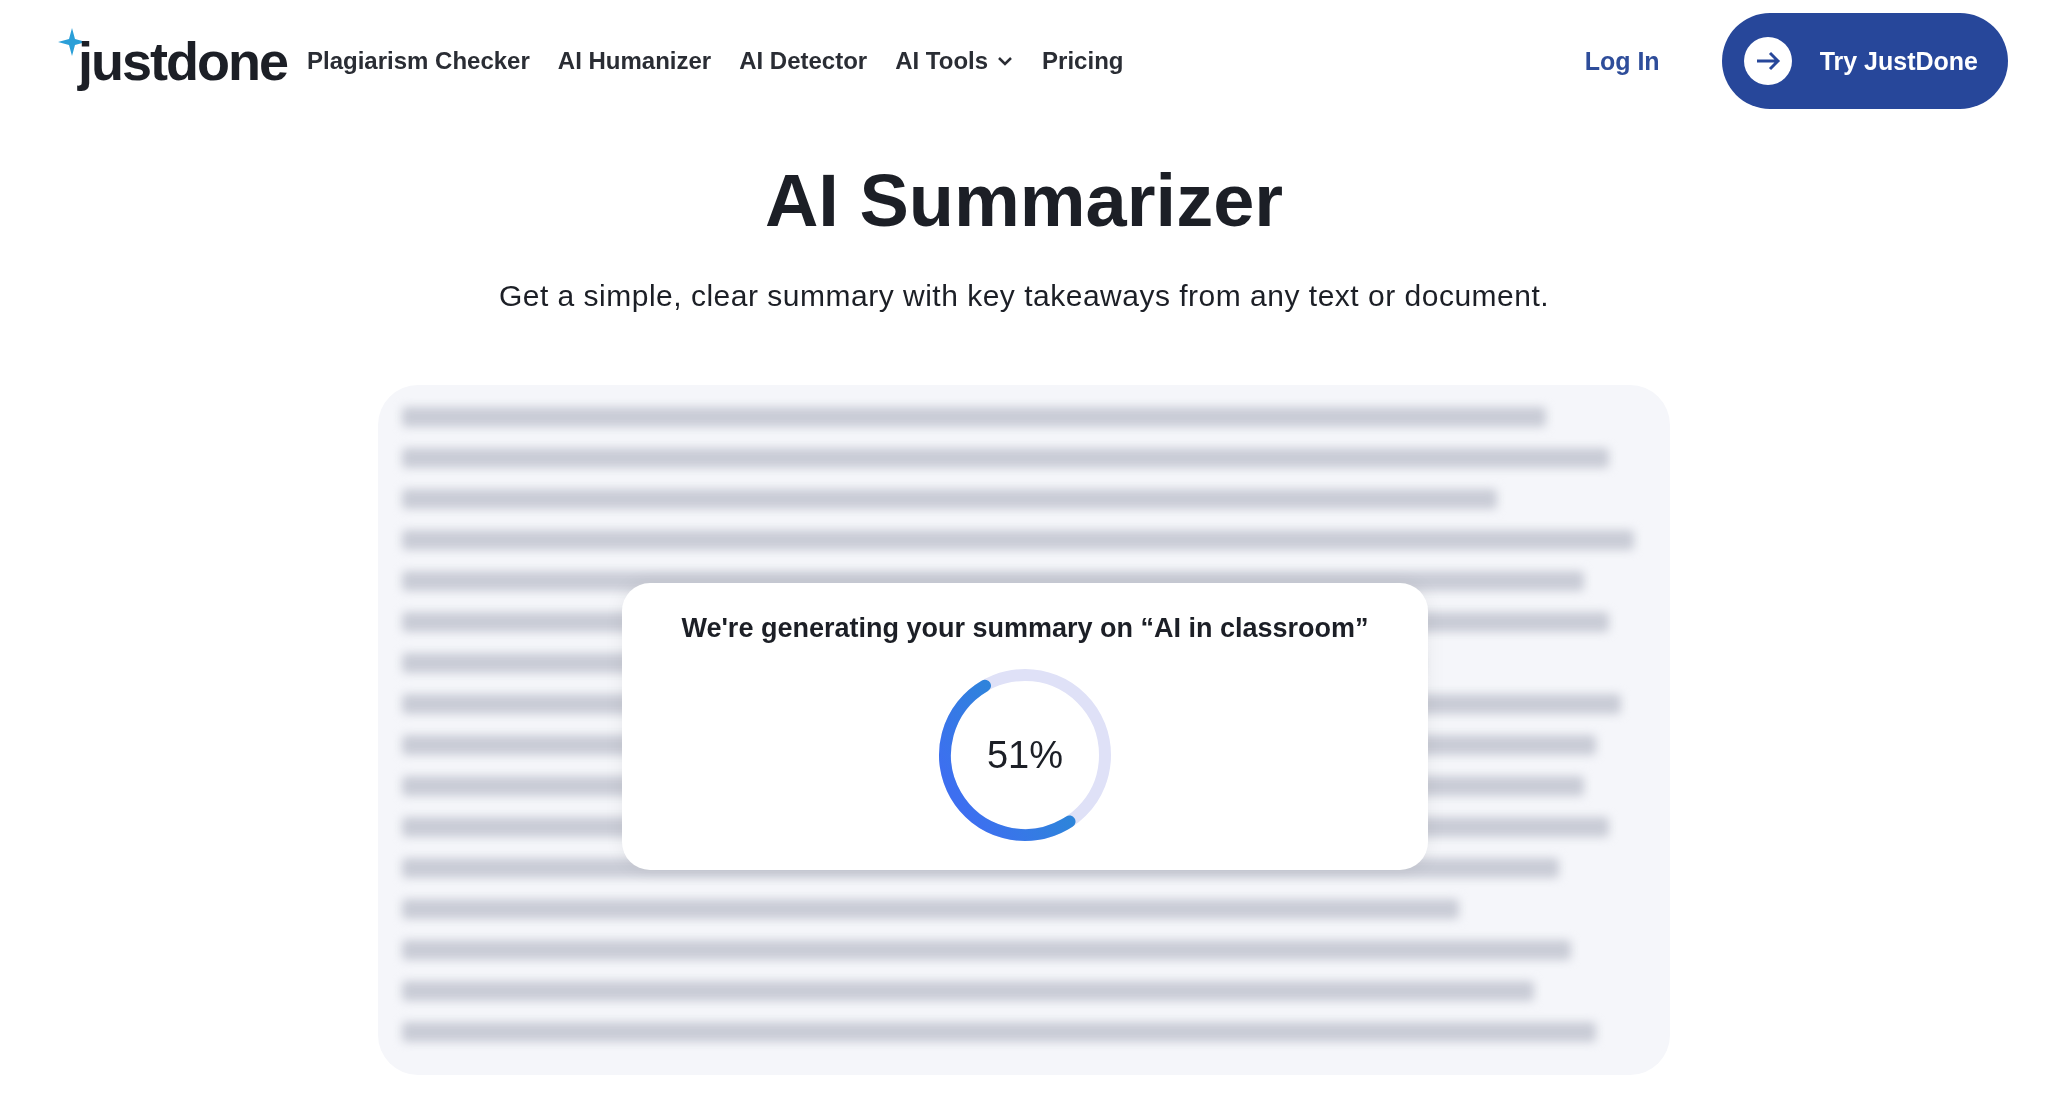 The width and height of the screenshot is (2048, 1096). I want to click on nav-link: Pricing, so click(1083, 61).